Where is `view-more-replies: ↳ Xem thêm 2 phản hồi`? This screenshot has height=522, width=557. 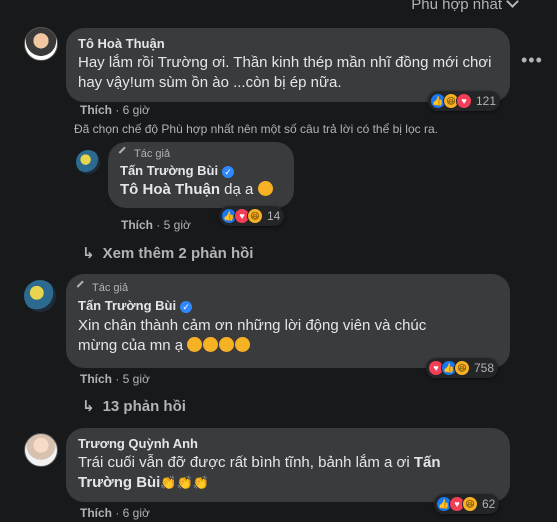
view-more-replies: ↳ Xem thêm 2 phản hồi is located at coordinates (167, 253).